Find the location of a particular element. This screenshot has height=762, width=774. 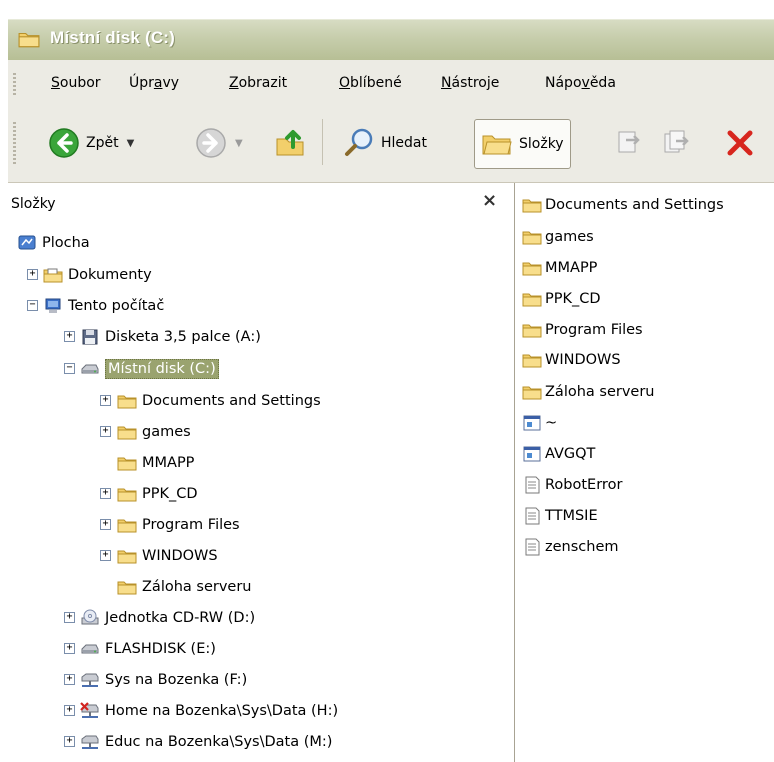

tree-item-label-selected: Místní disk (C:) is located at coordinates (162, 369).